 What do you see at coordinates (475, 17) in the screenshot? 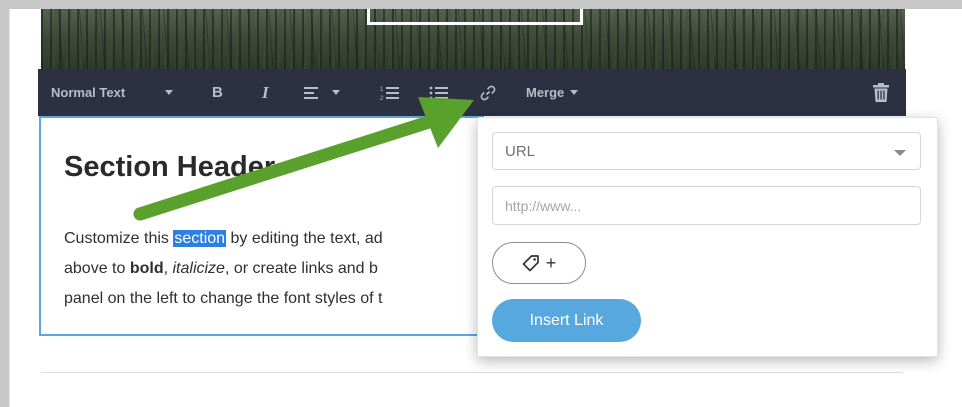
I see `hero-frame-box` at bounding box center [475, 17].